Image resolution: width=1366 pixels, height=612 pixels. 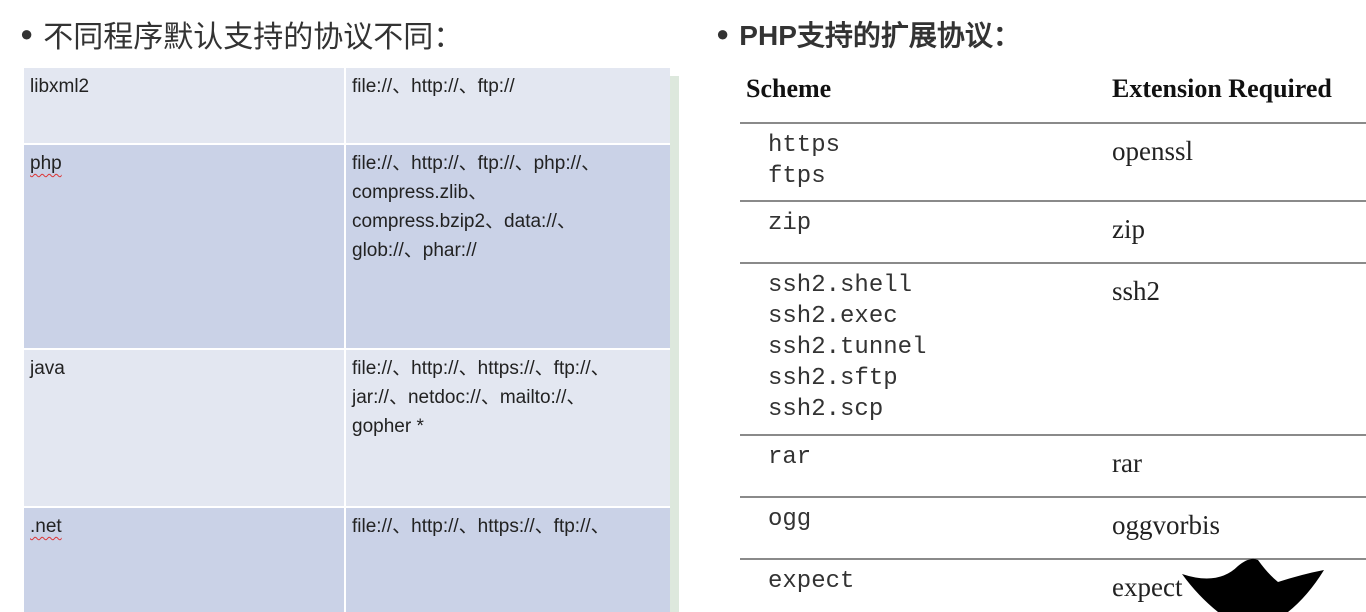 What do you see at coordinates (185, 105) in the screenshot?
I see `program-cell: libxml2` at bounding box center [185, 105].